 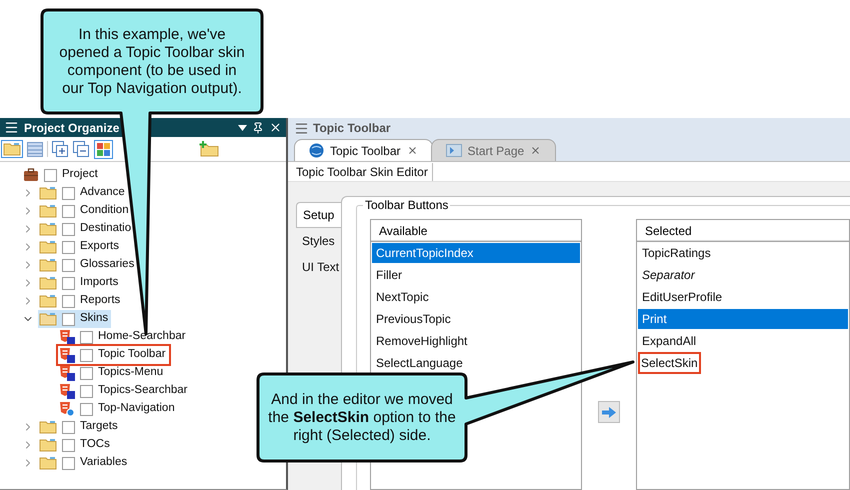 What do you see at coordinates (132, 354) in the screenshot?
I see `tree-item-label: Topic Toolbar` at bounding box center [132, 354].